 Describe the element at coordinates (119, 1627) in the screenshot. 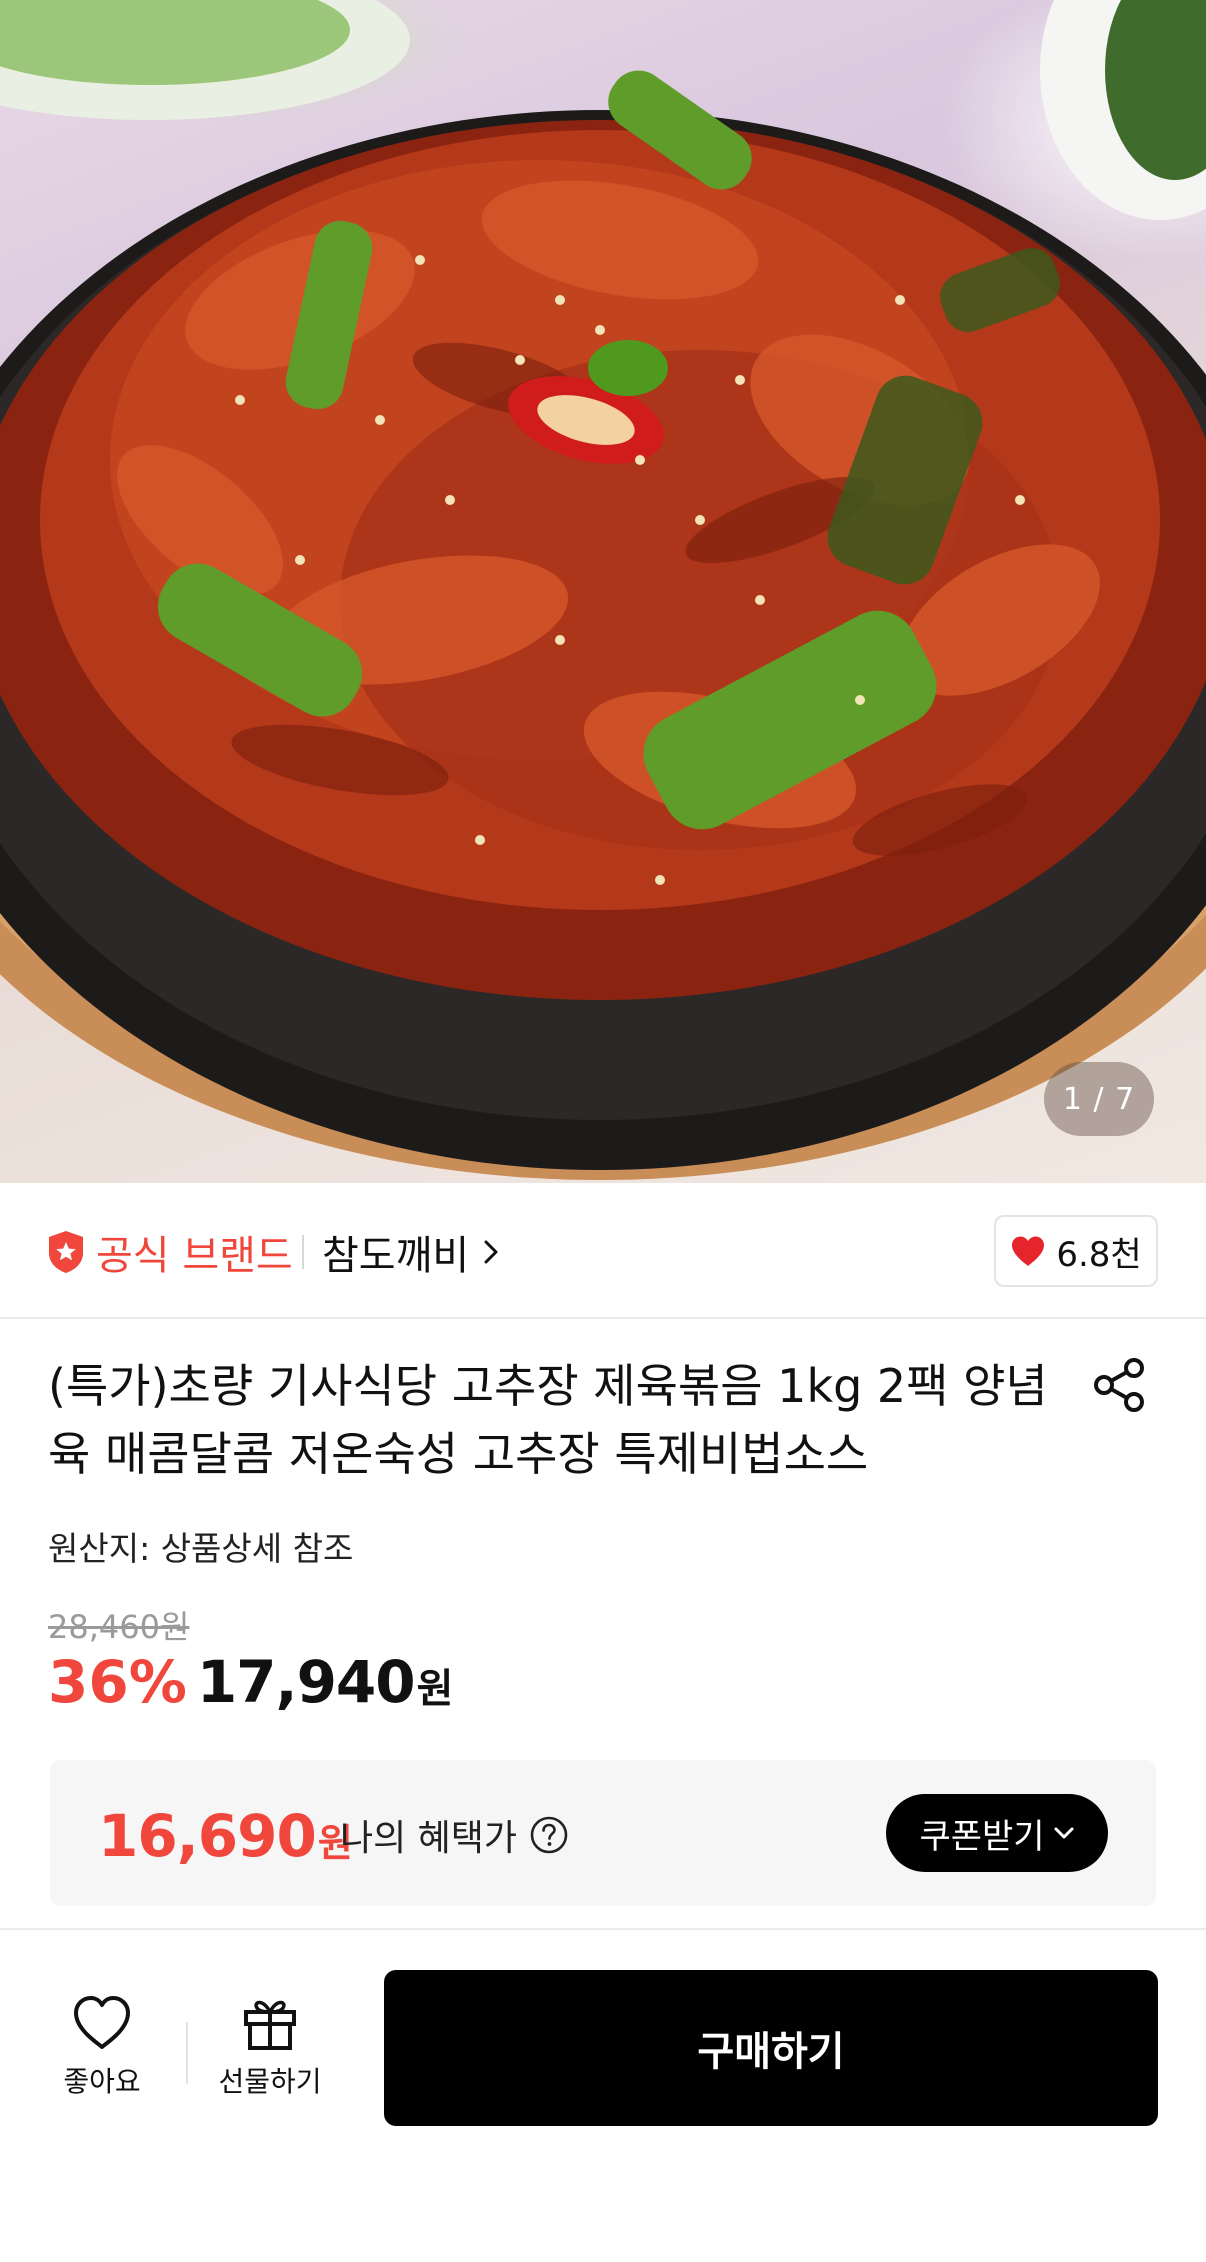

I see `original-price: 28,460원` at that location.